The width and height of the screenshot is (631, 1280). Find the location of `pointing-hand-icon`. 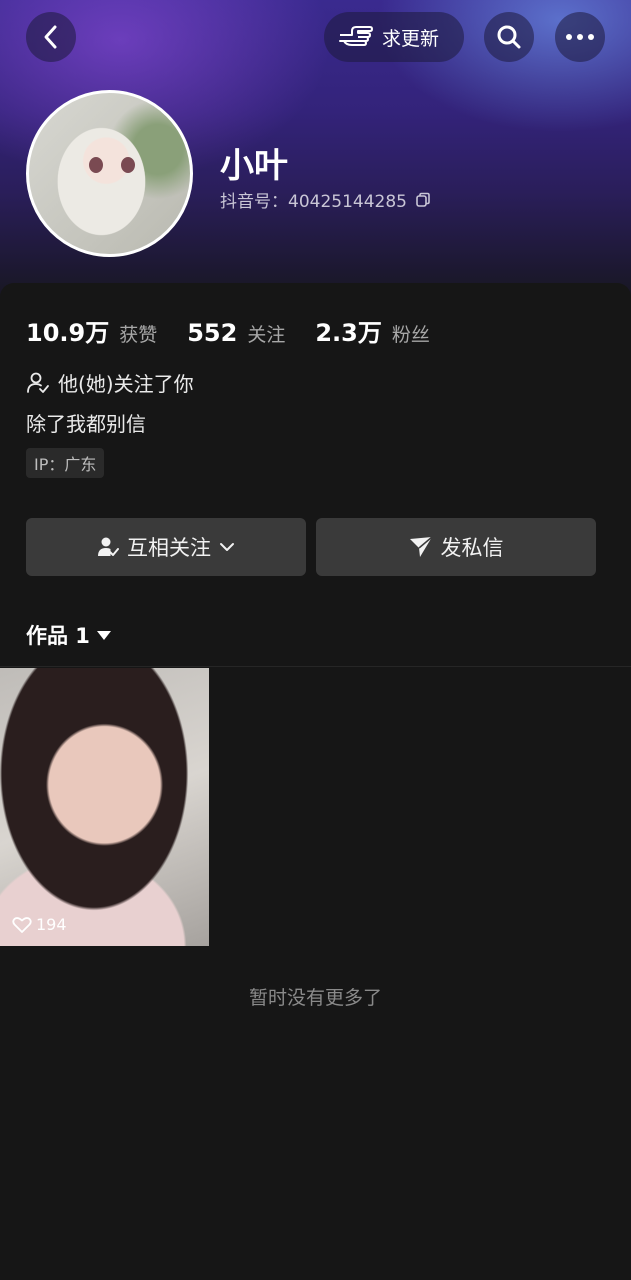

pointing-hand-icon is located at coordinates (356, 36).